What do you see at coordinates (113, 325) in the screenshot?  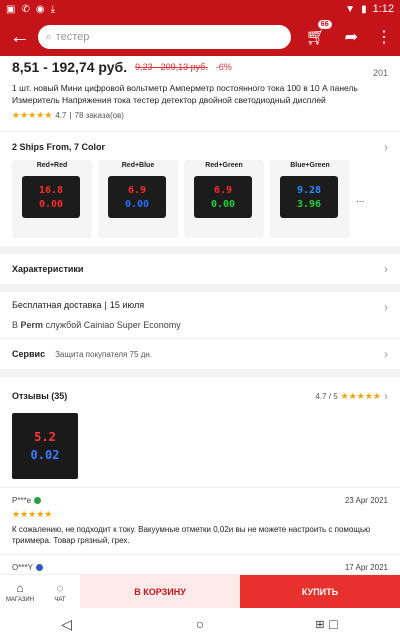 I see `delivery-service: службой Cainiao Super Economy` at bounding box center [113, 325].